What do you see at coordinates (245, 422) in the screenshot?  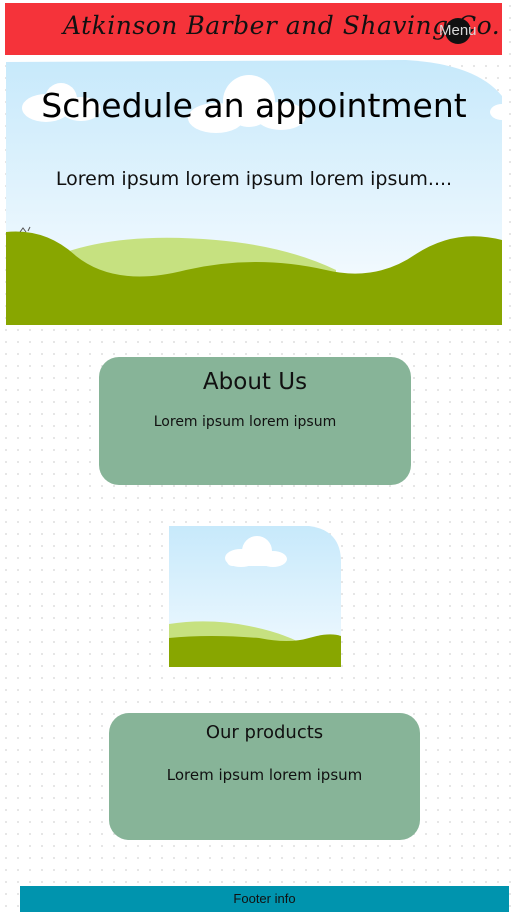 I see `about-us-body: Lorem ipsum lorem ipsum` at bounding box center [245, 422].